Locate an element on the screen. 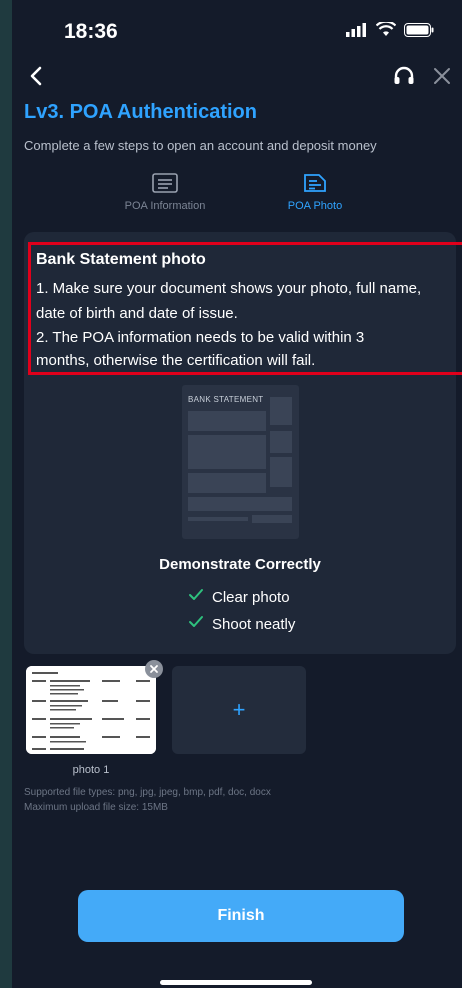 The image size is (462, 988). status-time: 18:36 is located at coordinates (91, 31).